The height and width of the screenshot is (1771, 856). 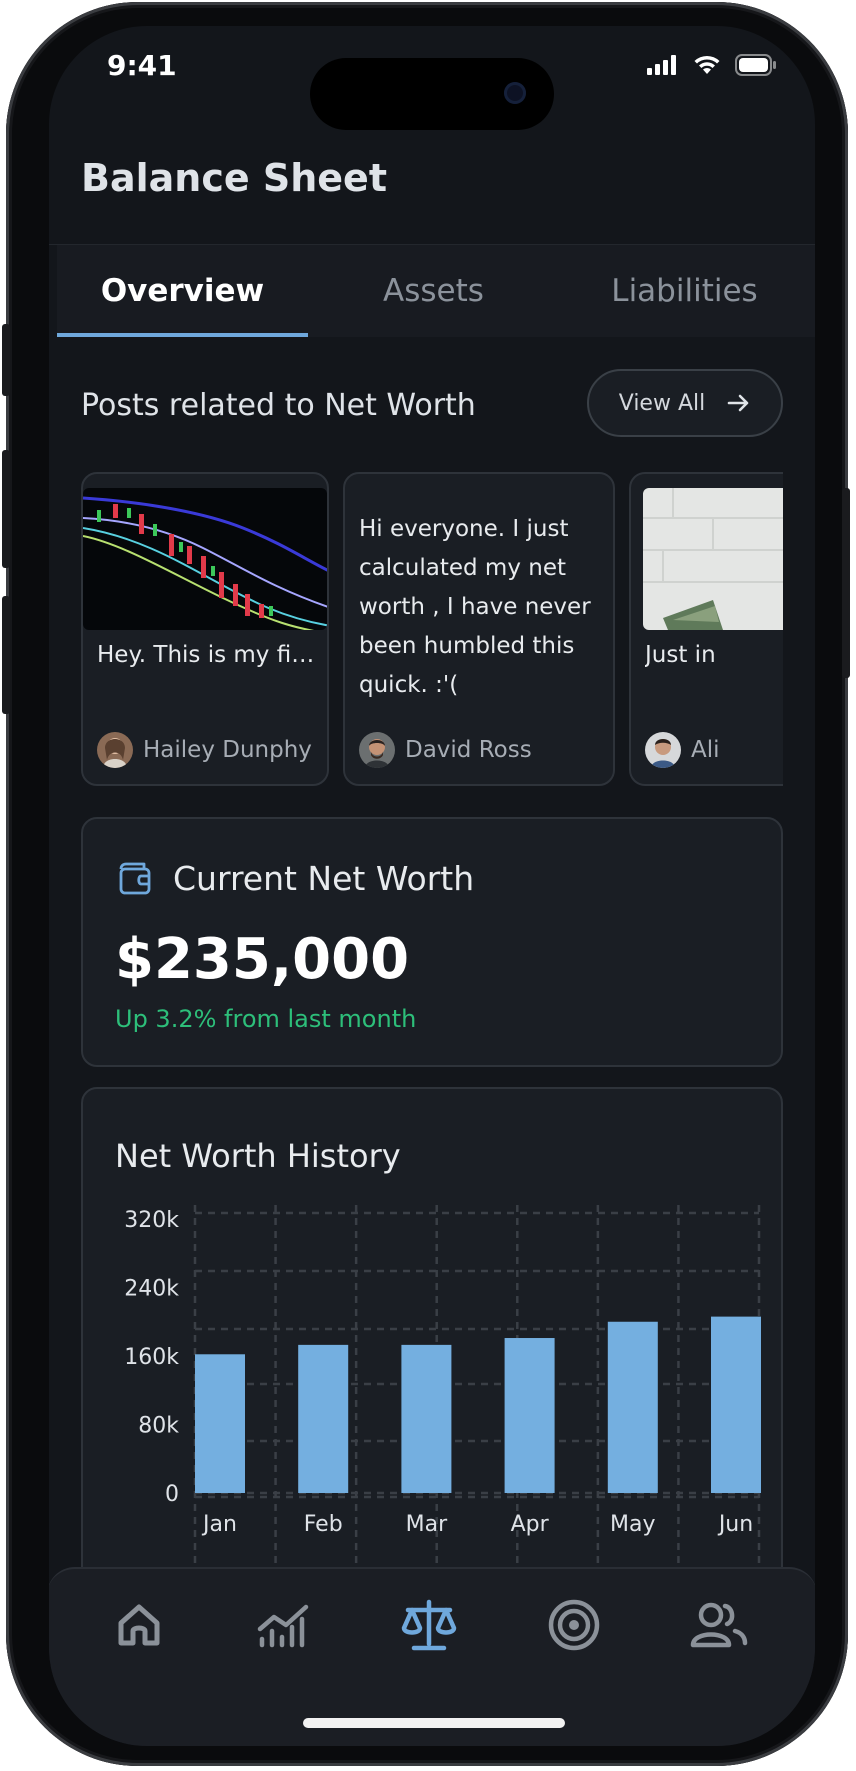 I want to click on y-tick-label: 320k, so click(x=151, y=1220).